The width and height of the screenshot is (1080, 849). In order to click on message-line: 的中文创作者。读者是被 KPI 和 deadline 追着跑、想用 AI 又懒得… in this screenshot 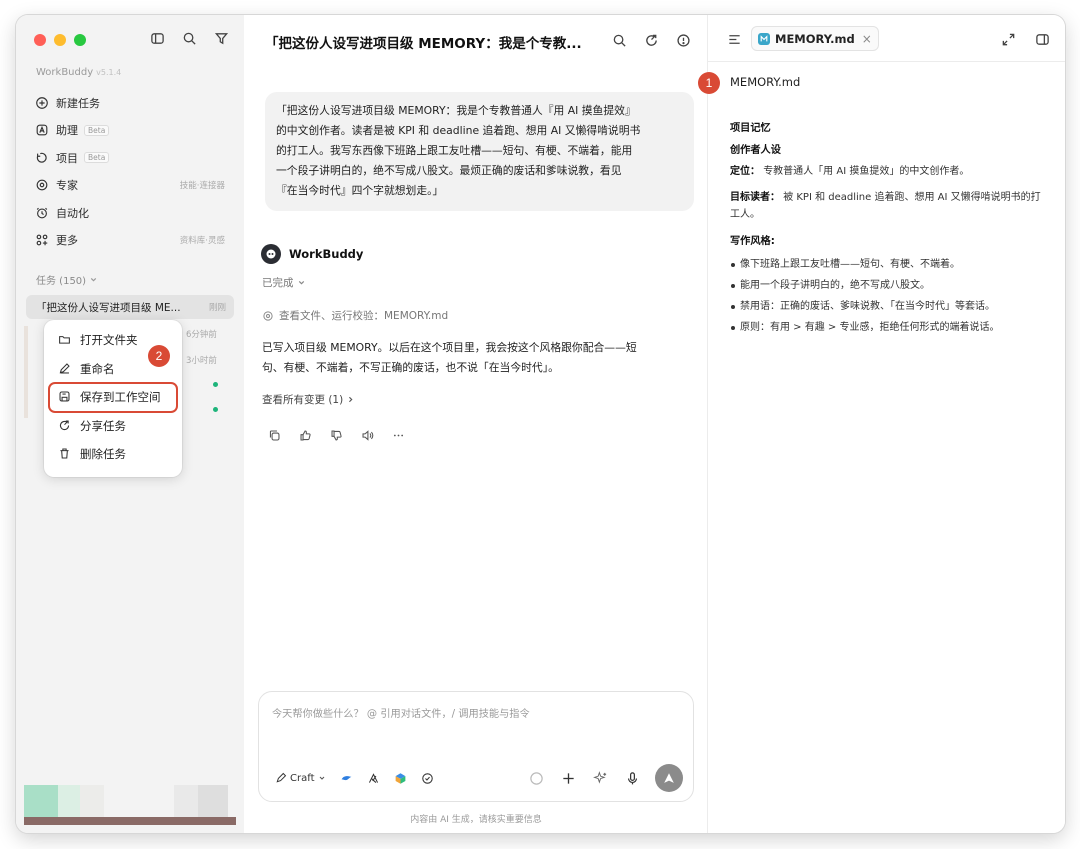, I will do `click(458, 130)`.